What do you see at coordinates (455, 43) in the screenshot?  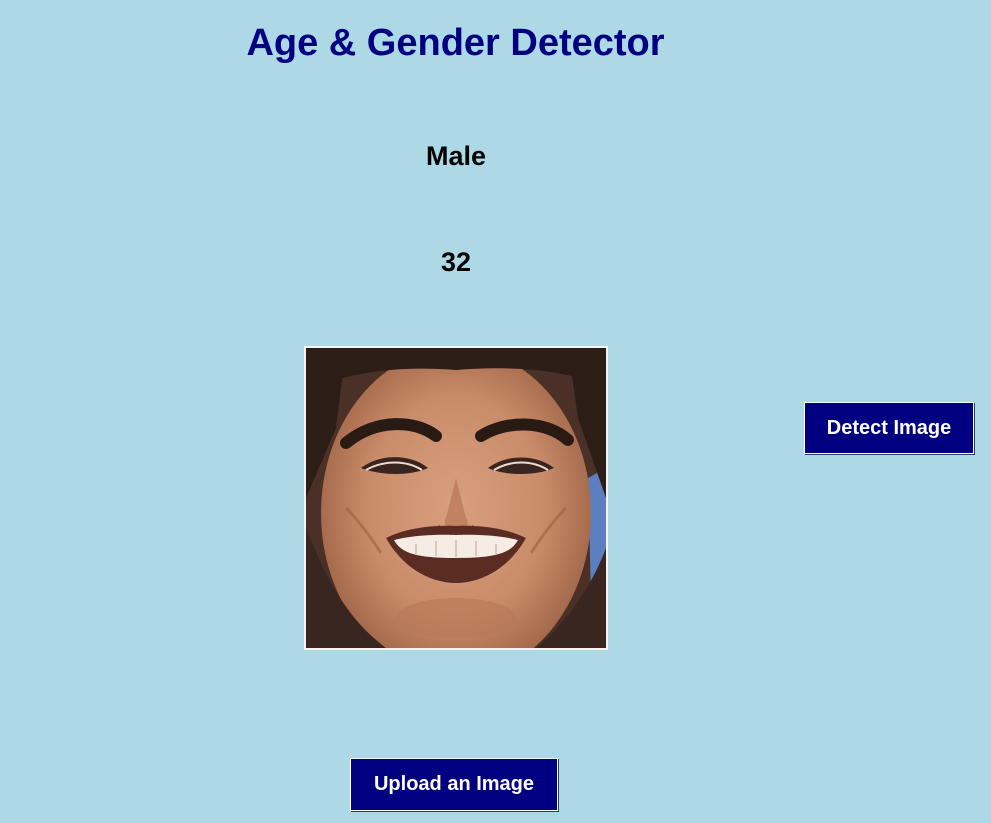 I see `page-title: Age & Gender Detector` at bounding box center [455, 43].